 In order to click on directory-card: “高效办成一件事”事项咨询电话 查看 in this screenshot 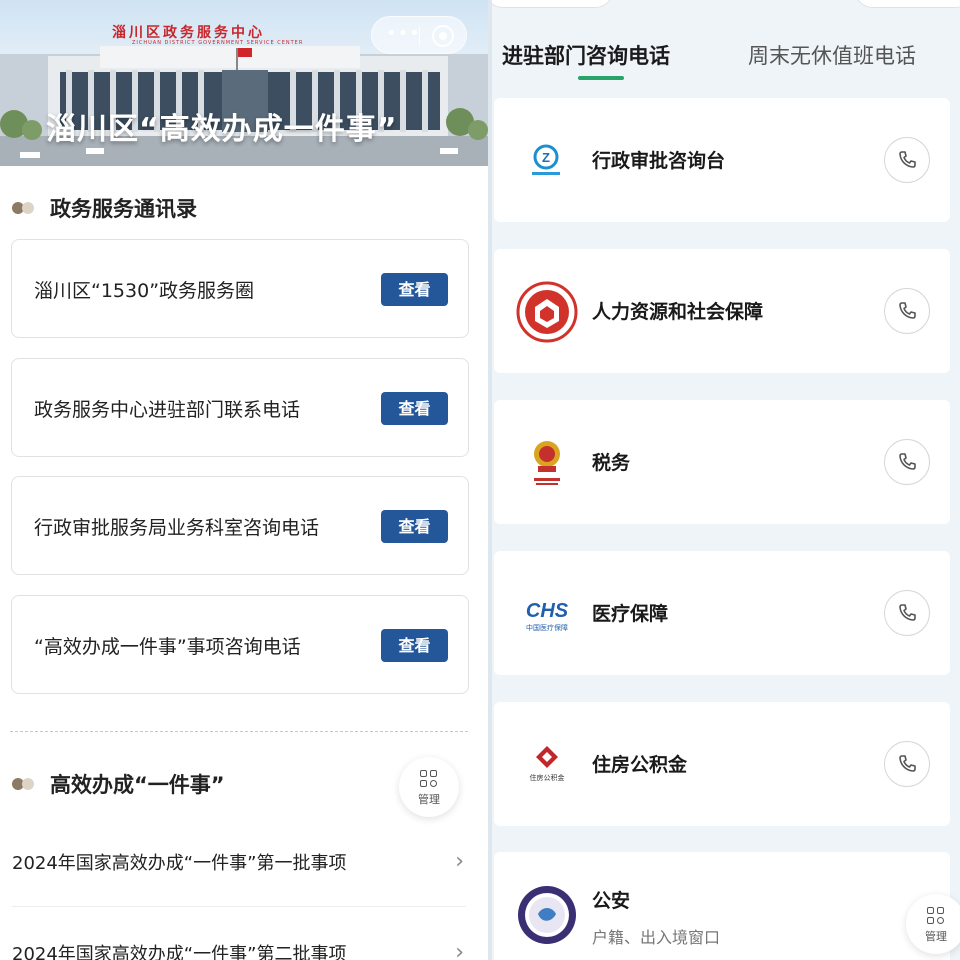, I will do `click(240, 644)`.